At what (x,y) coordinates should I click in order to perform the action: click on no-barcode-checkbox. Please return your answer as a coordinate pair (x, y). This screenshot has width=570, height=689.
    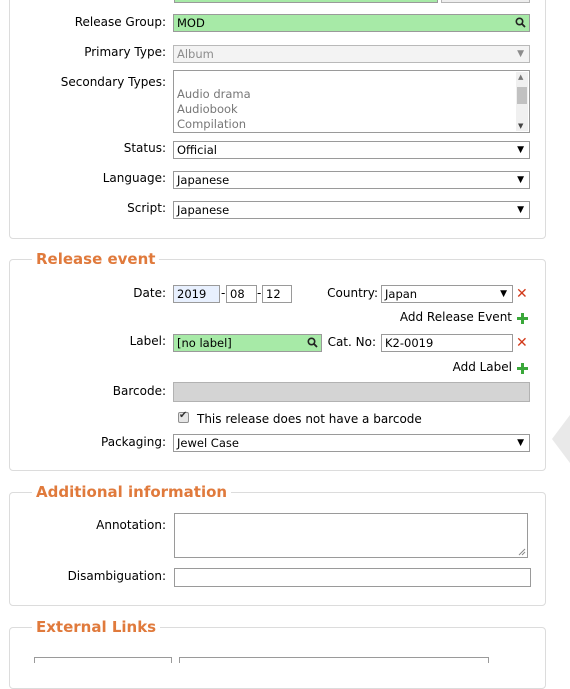
    Looking at the image, I should click on (183, 416).